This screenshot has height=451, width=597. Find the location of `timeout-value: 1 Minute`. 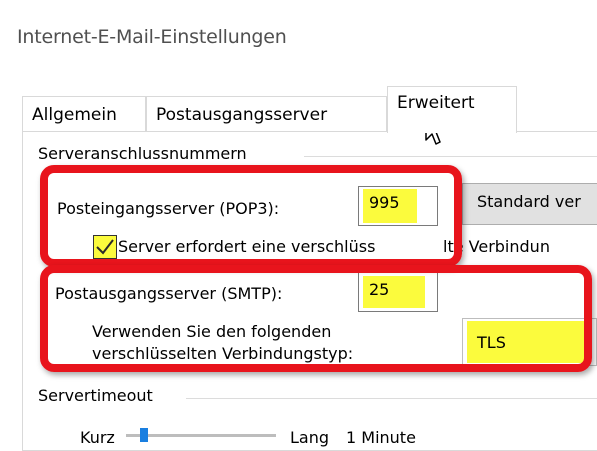

timeout-value: 1 Minute is located at coordinates (381, 437).